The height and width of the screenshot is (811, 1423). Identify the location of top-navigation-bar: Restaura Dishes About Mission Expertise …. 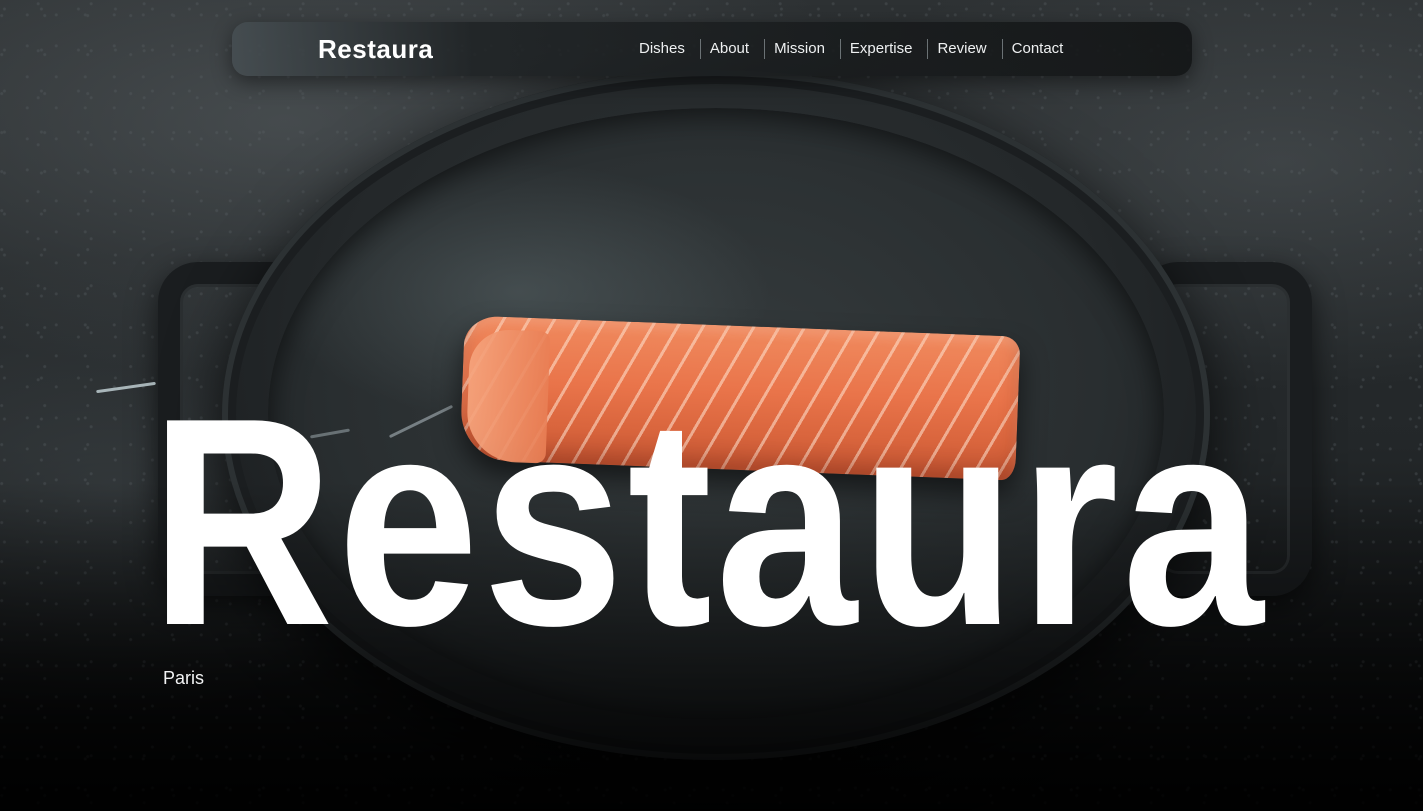
(712, 49).